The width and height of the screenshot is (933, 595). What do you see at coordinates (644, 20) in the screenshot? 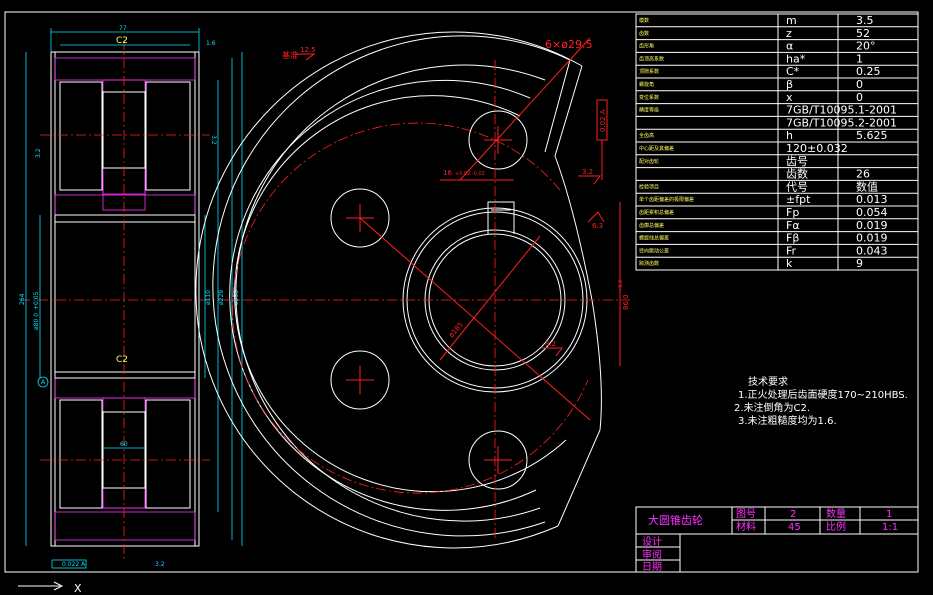
I see `param-name: 模数` at bounding box center [644, 20].